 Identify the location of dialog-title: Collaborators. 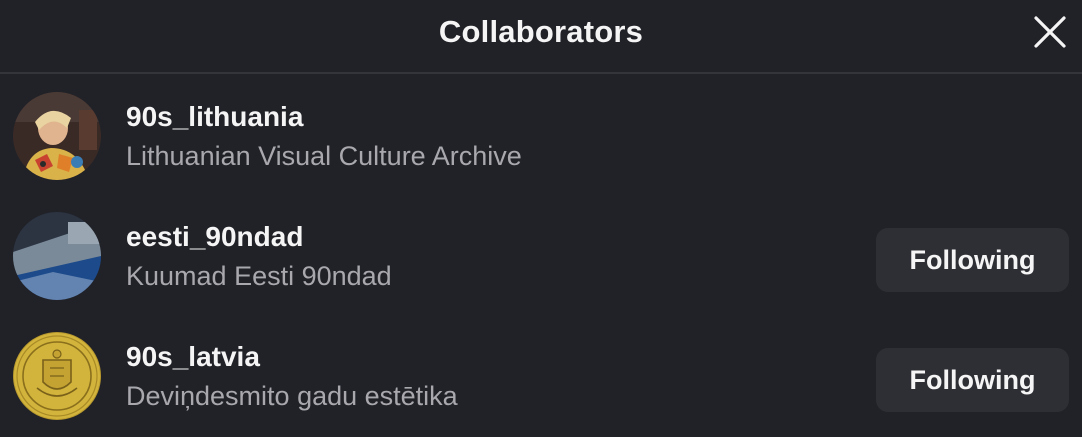
(541, 31).